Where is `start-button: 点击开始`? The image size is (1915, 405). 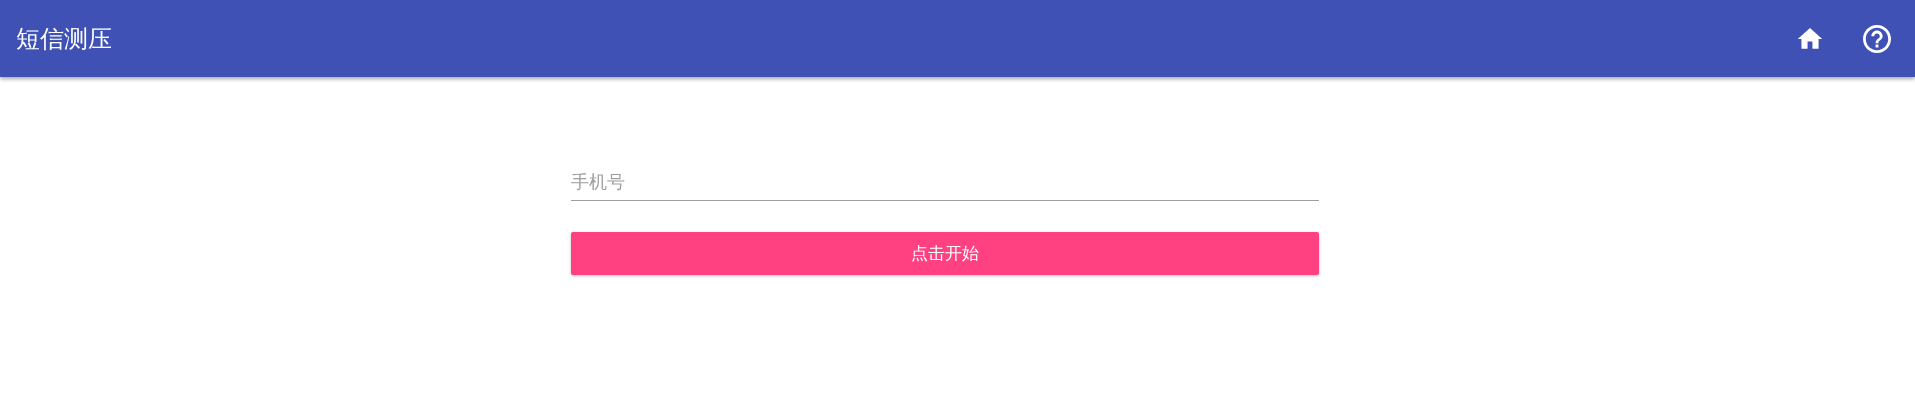 start-button: 点击开始 is located at coordinates (944, 253).